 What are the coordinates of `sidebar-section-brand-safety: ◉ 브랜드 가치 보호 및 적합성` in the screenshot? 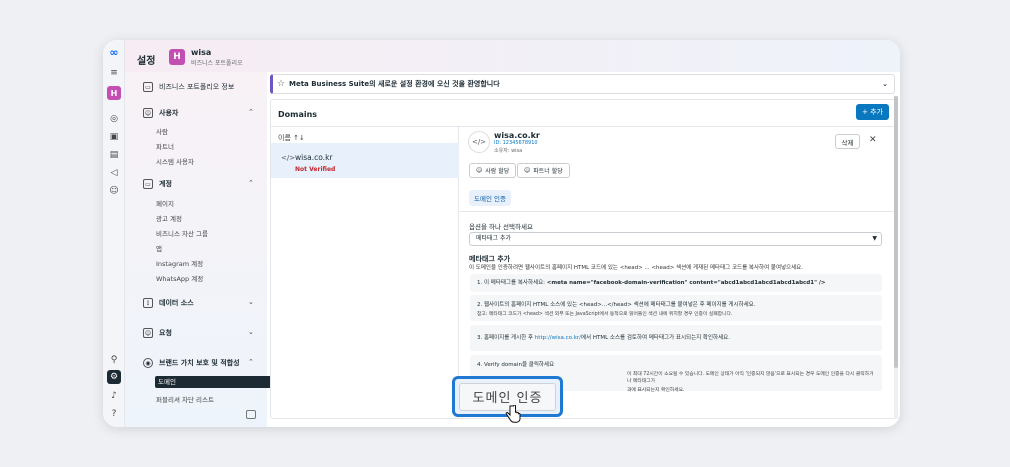 It's located at (191, 363).